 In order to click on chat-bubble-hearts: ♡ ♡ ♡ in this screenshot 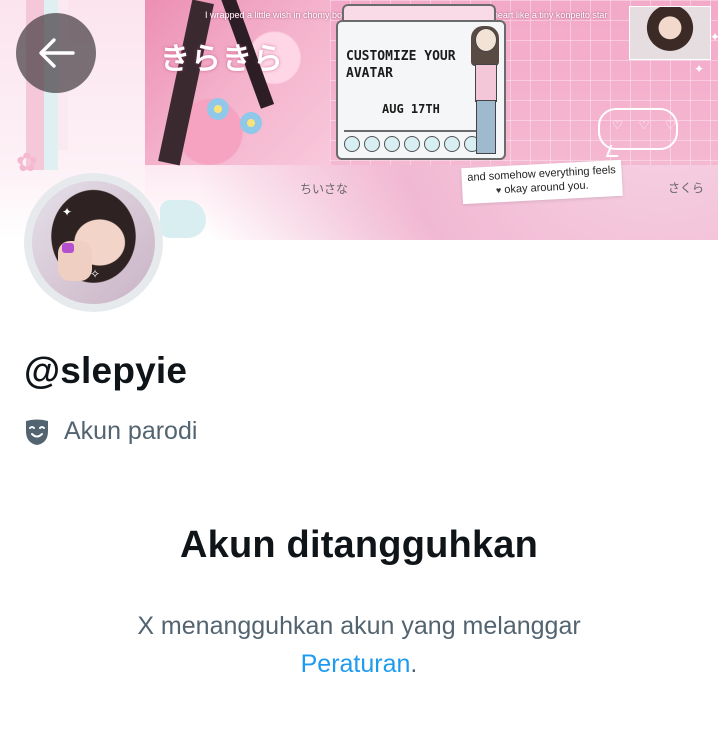, I will do `click(647, 125)`.